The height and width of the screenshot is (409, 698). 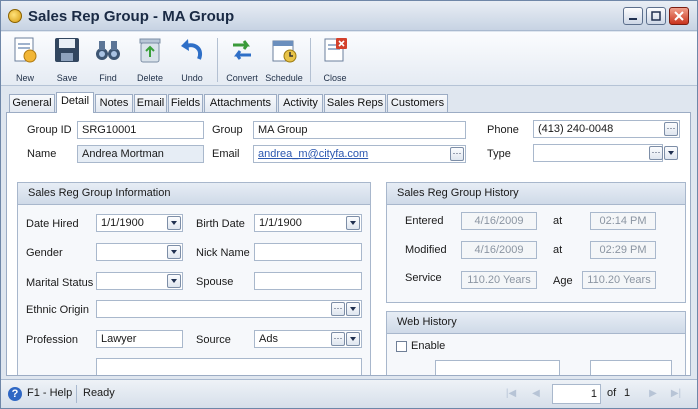 I want to click on convert-button: Convert, so click(x=242, y=60).